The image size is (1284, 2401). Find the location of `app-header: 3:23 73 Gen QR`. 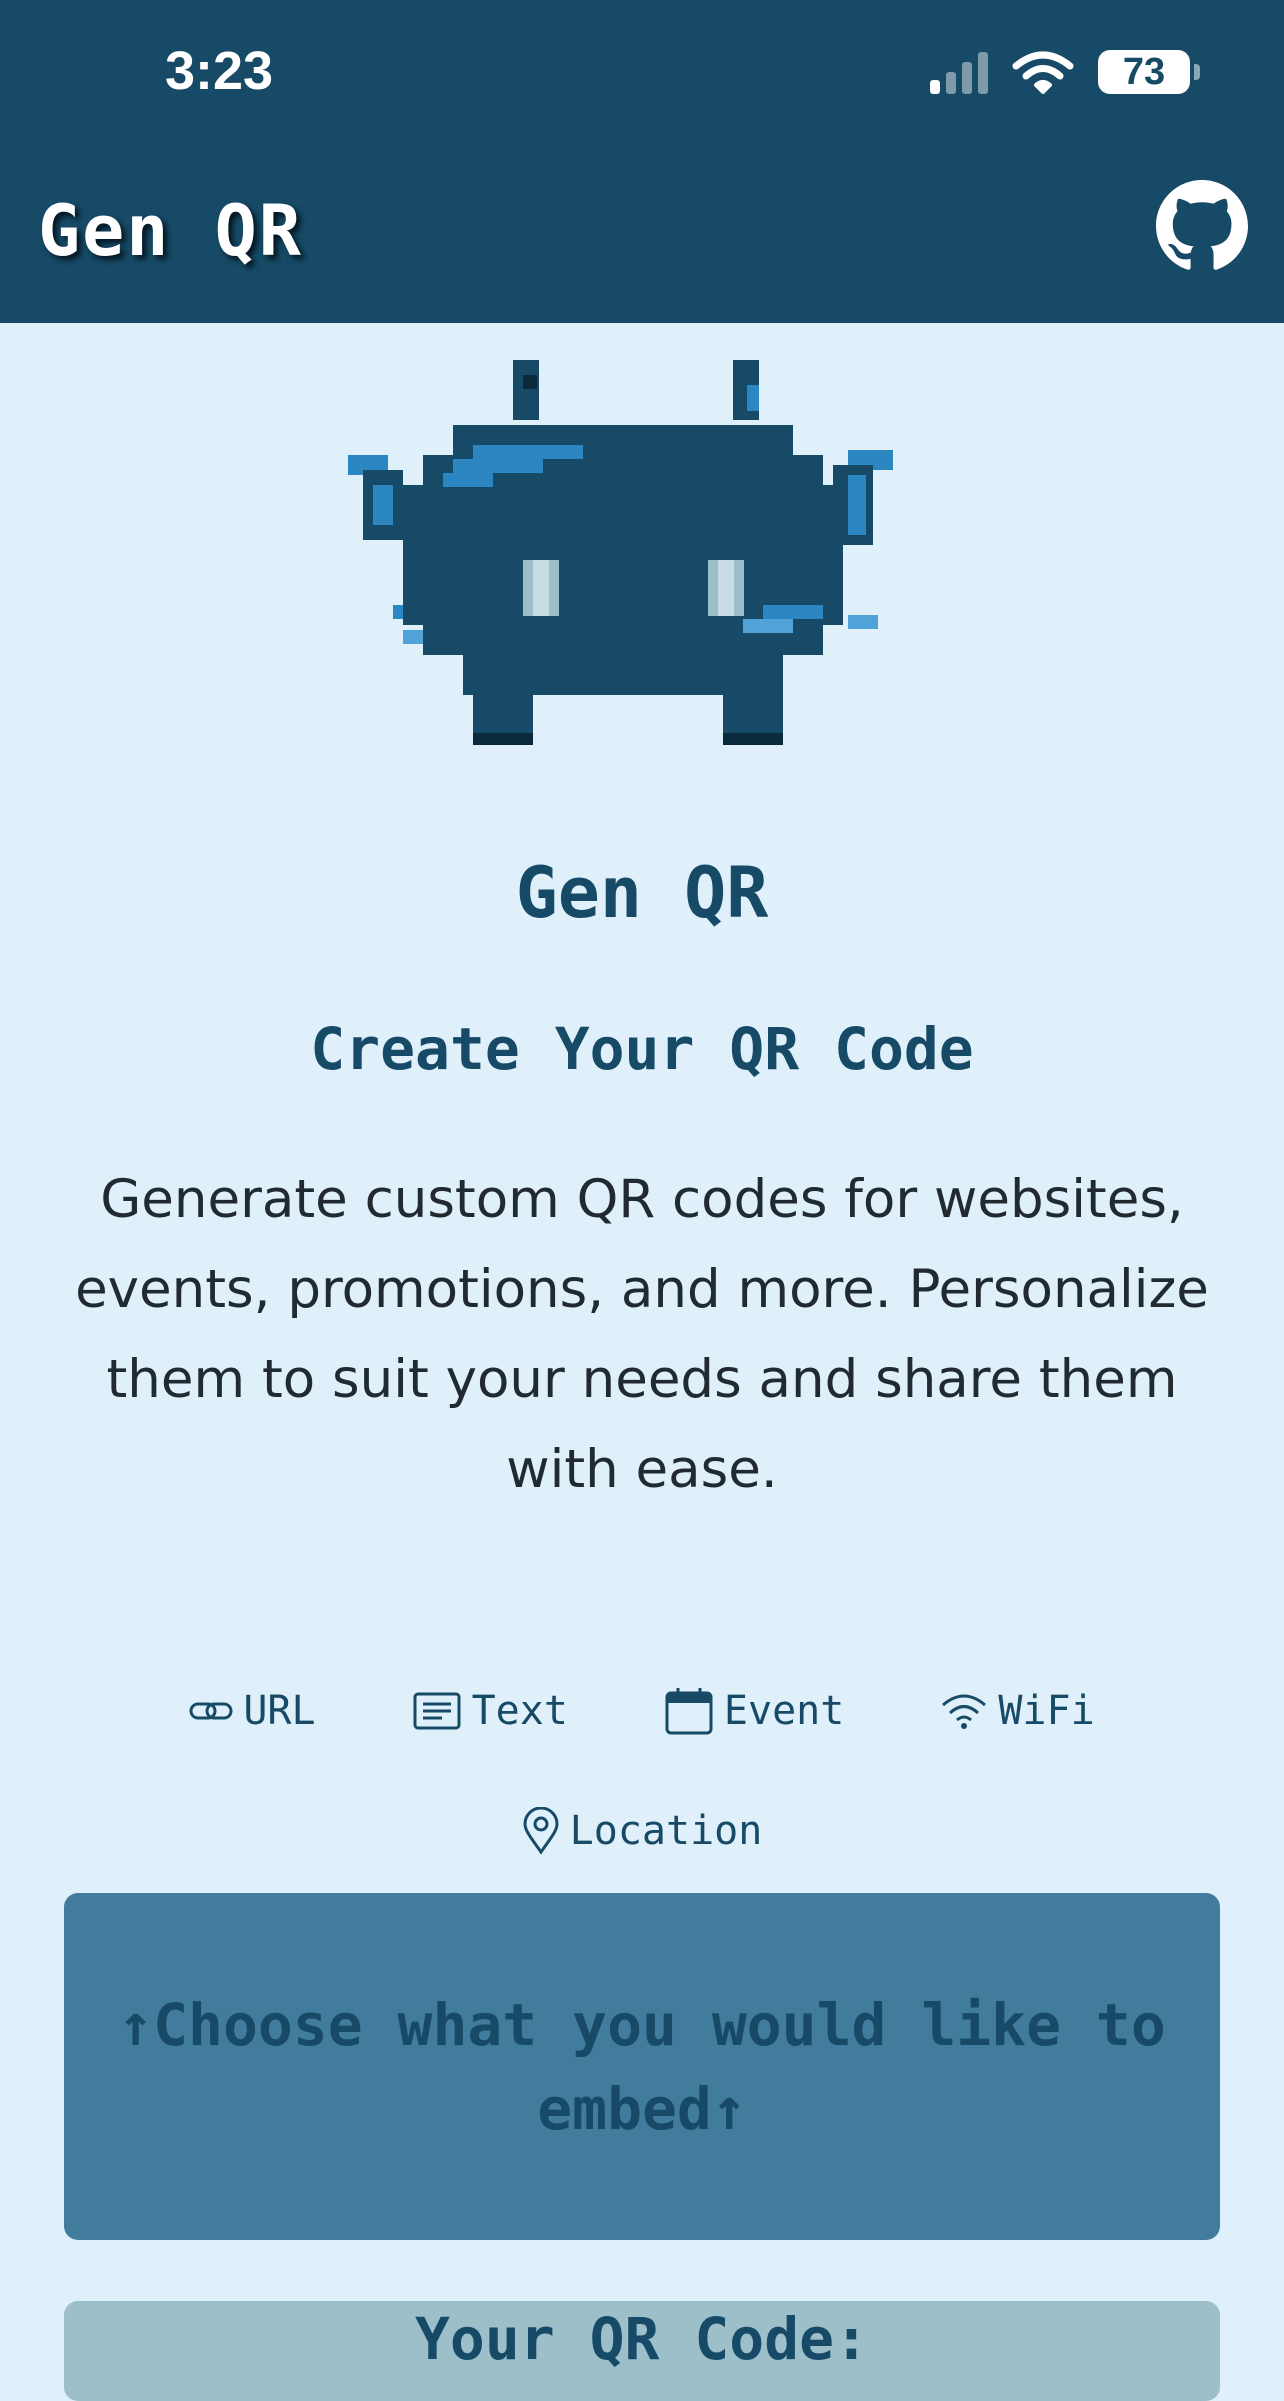

app-header: 3:23 73 Gen QR is located at coordinates (642, 161).